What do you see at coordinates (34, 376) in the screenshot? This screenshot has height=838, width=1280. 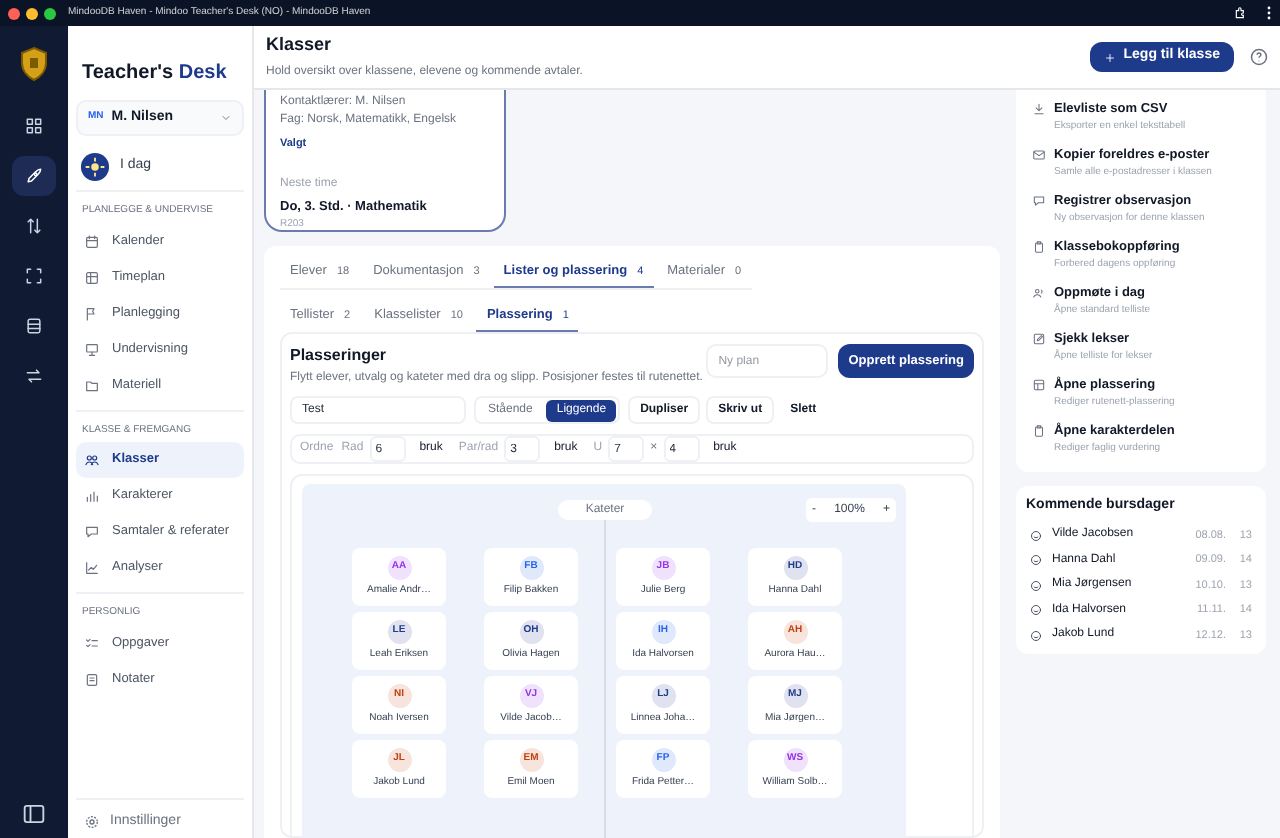 I see `swap-icon` at bounding box center [34, 376].